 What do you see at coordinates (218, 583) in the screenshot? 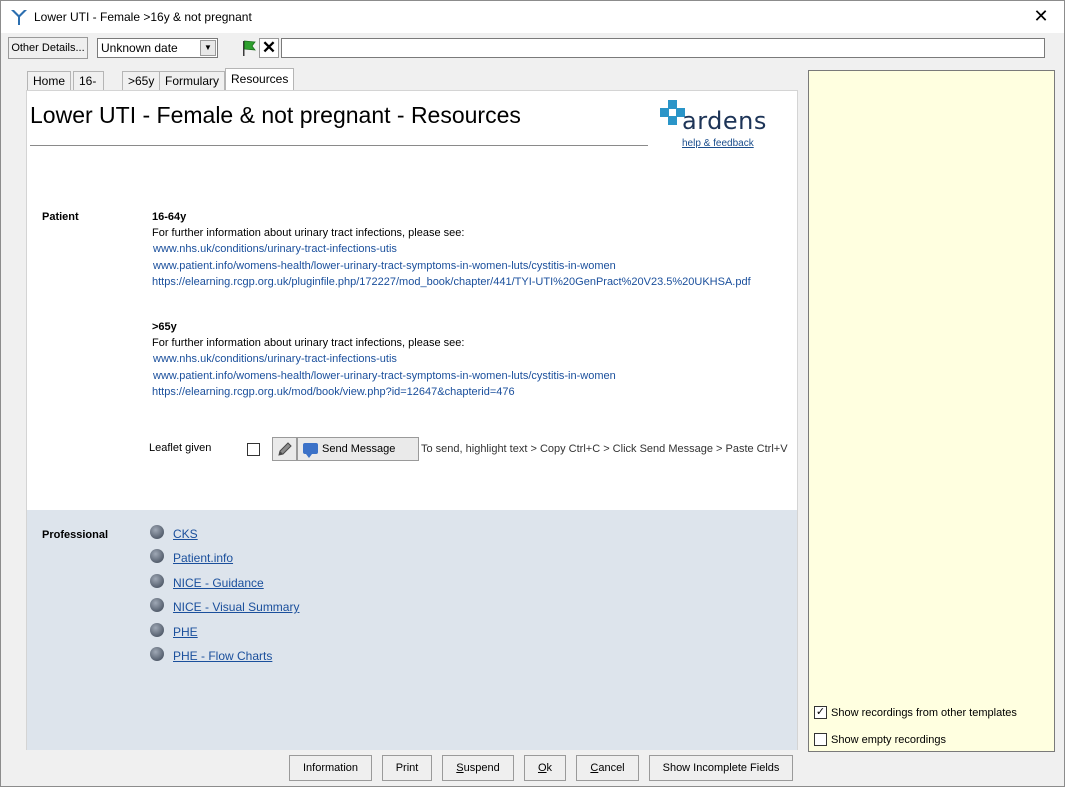
I see `professional-link-nice-guidance: NICE - Guidance` at bounding box center [218, 583].